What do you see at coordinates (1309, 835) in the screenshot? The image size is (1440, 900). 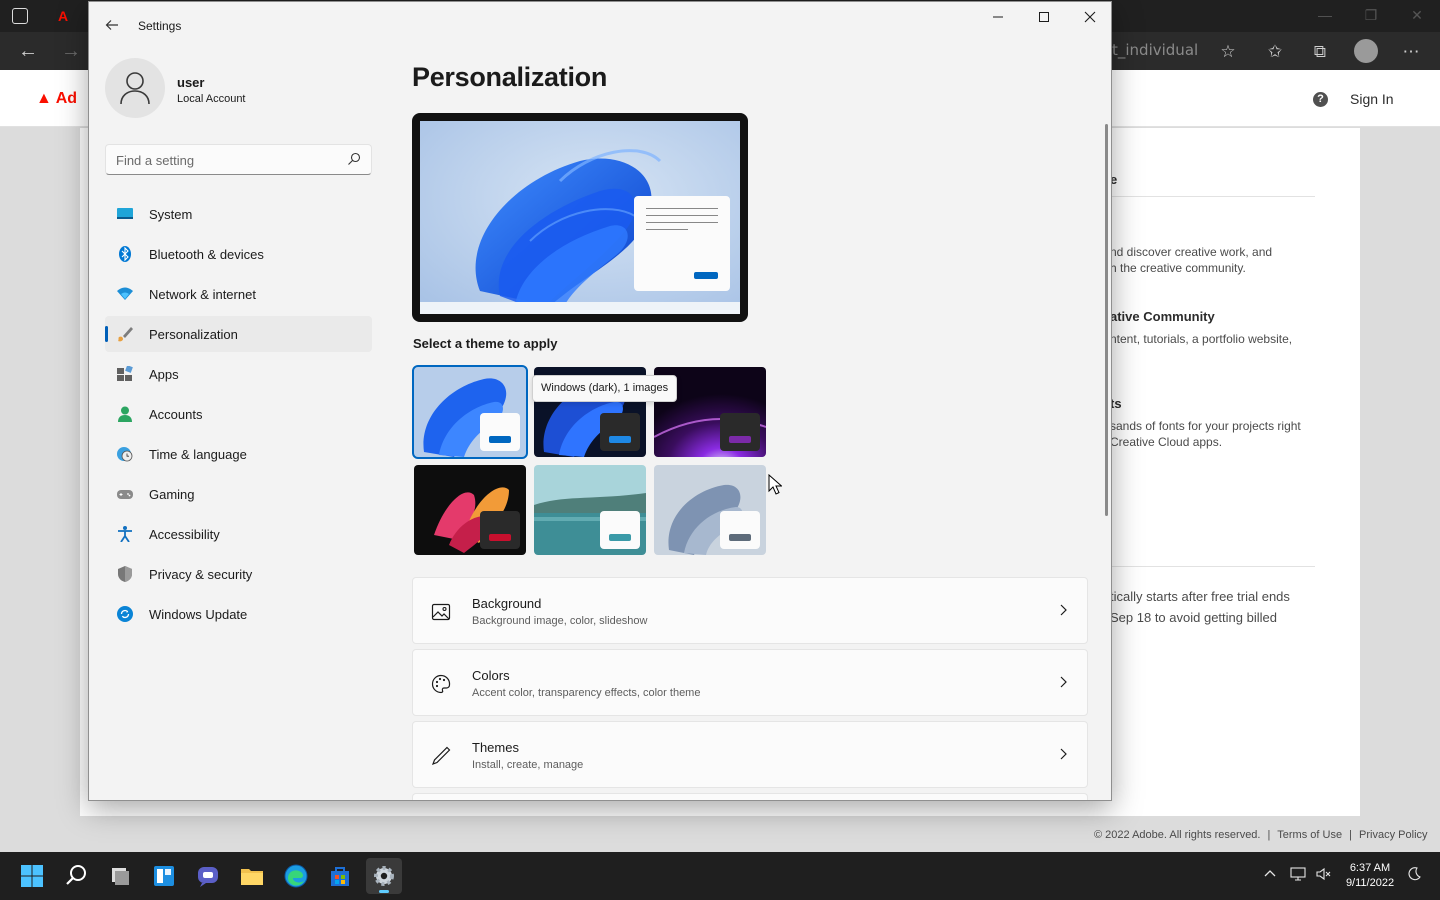 I see `terms-link: Terms of Use` at bounding box center [1309, 835].